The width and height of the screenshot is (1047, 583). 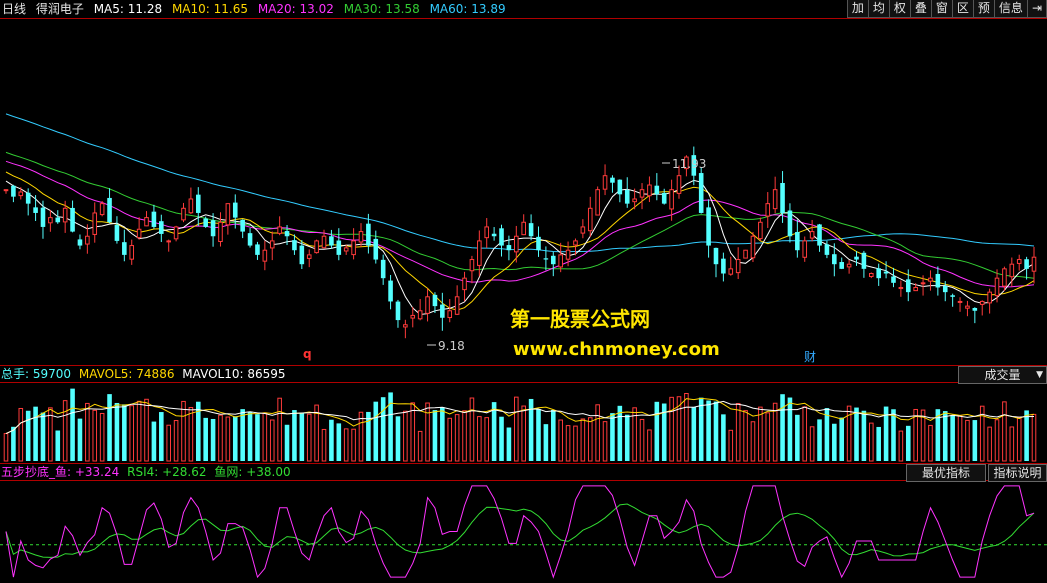 I want to click on stock-name: 得润电子, so click(x=59, y=9).